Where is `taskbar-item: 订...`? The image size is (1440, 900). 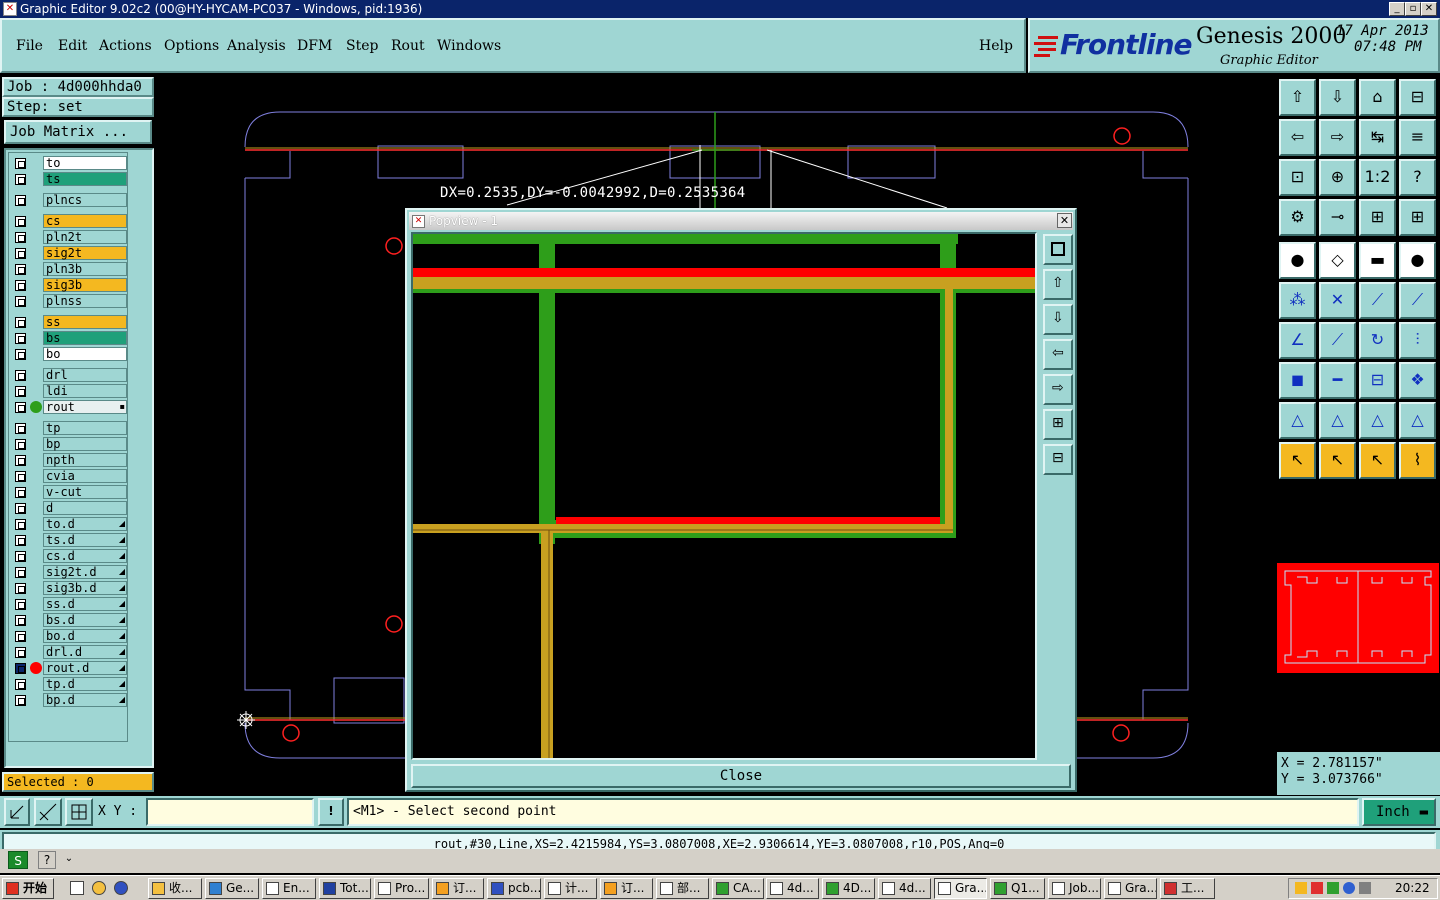 taskbar-item: 订... is located at coordinates (458, 888).